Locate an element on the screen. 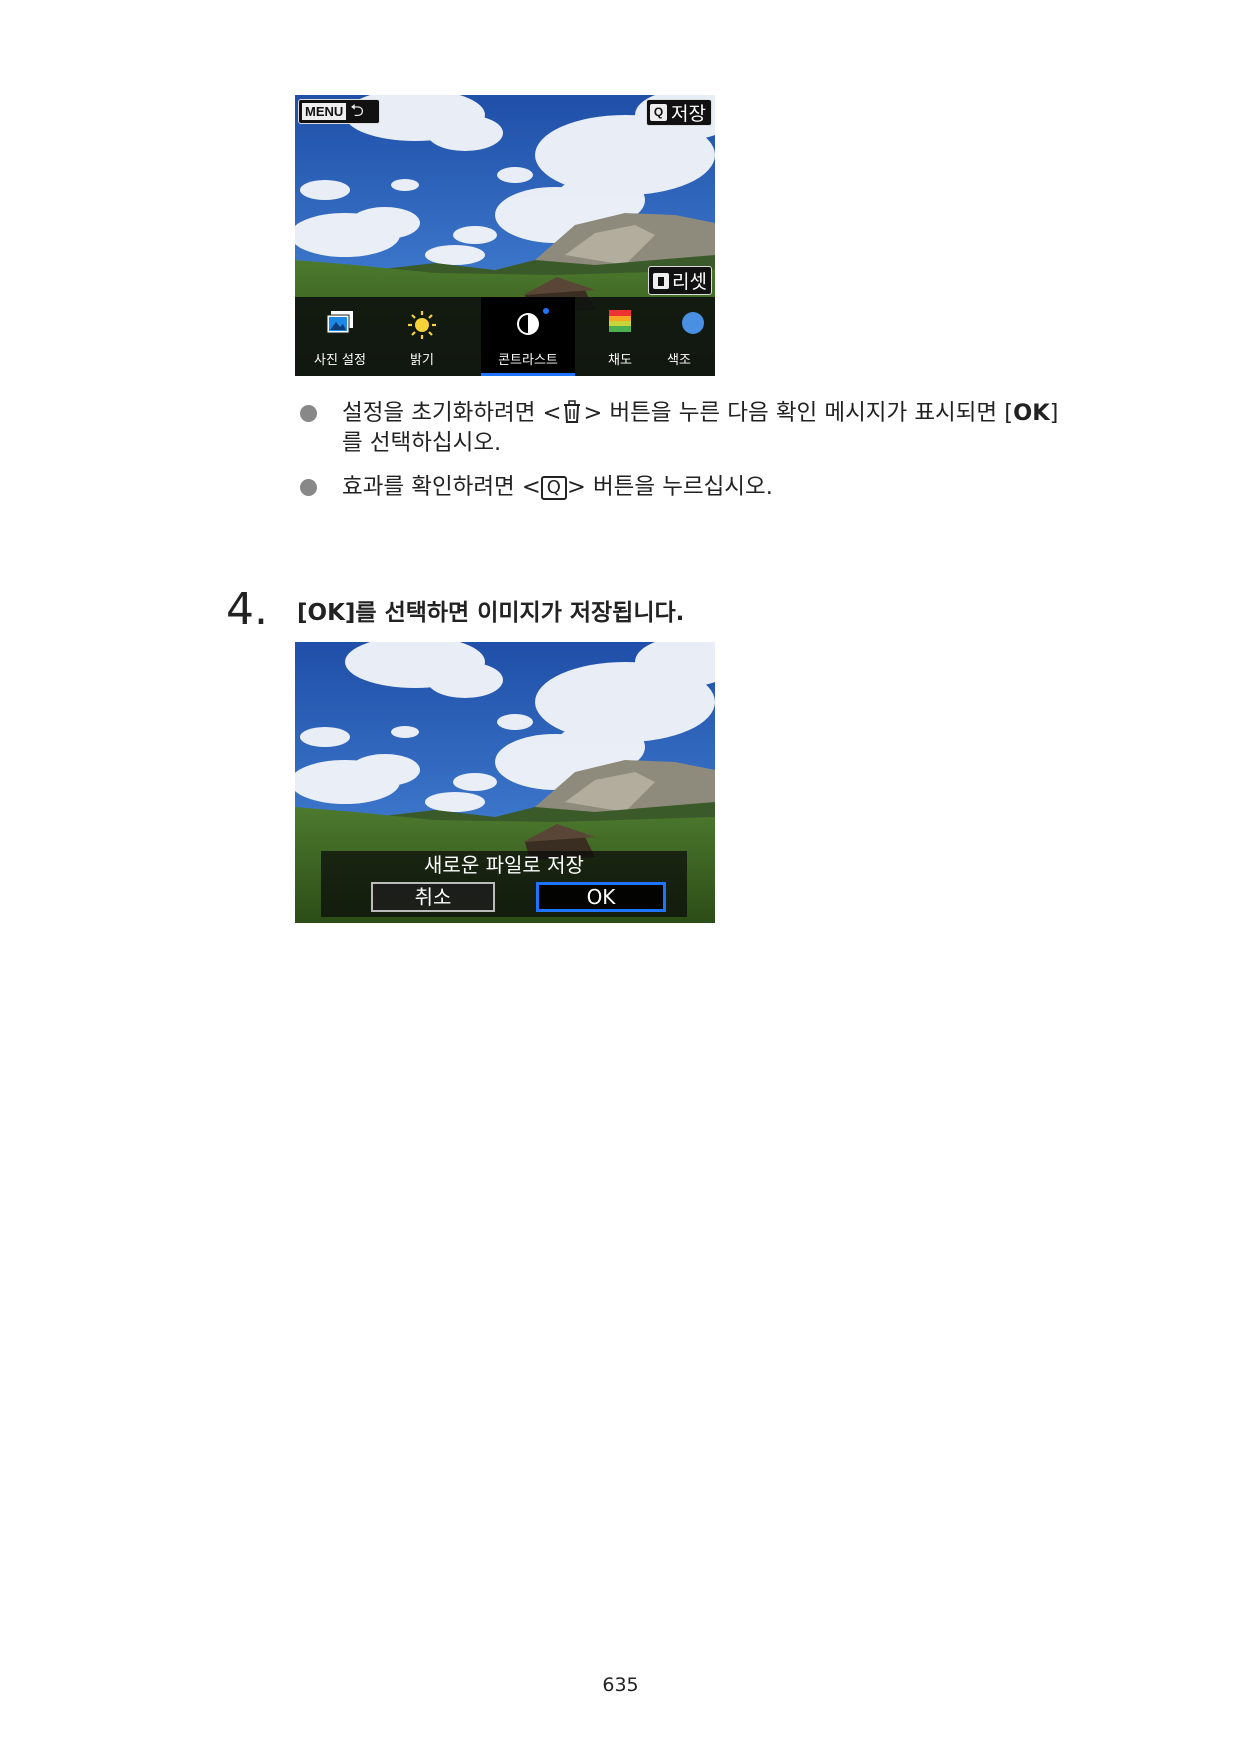  selected-dot-icon is located at coordinates (546, 311).